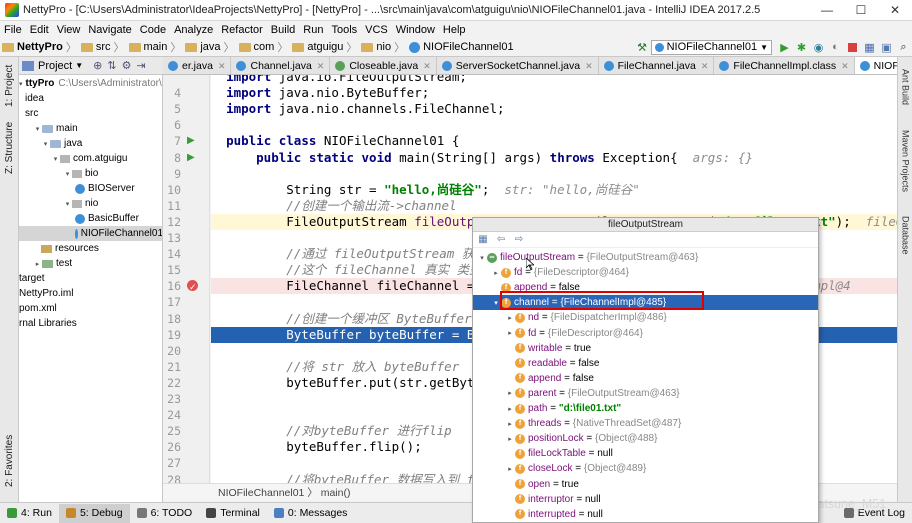 Image resolution: width=912 pixels, height=523 pixels. I want to click on menu-file: File, so click(13, 30).